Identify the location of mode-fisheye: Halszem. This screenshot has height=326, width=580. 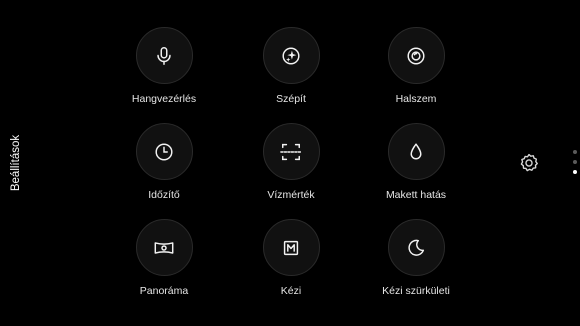
(416, 66).